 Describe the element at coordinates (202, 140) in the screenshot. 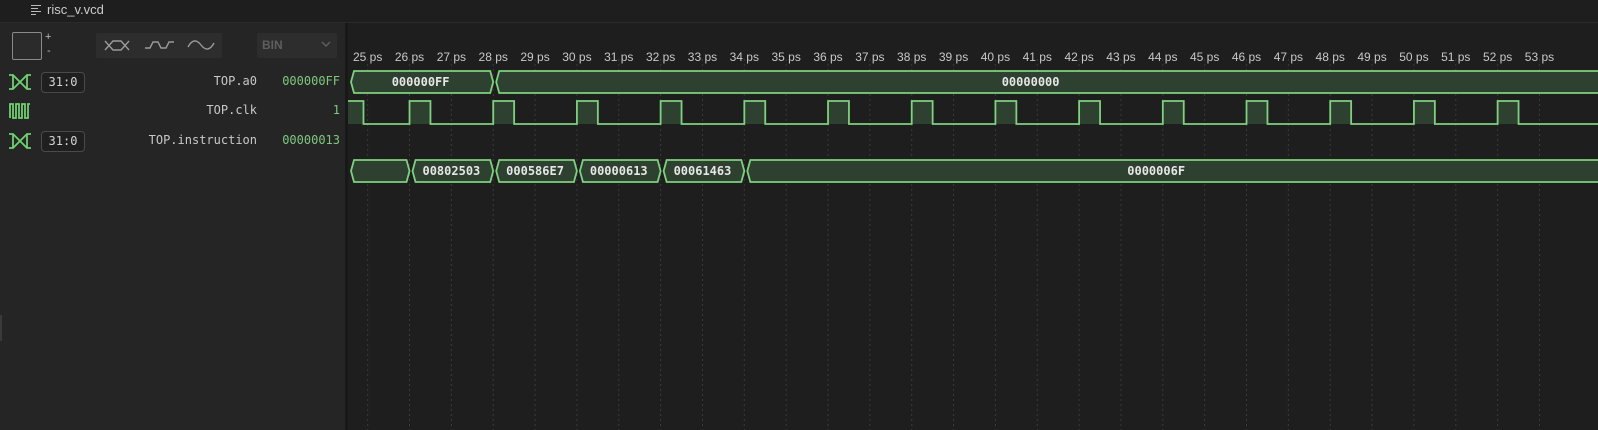

I see `signal-name: TOP.instruction` at that location.